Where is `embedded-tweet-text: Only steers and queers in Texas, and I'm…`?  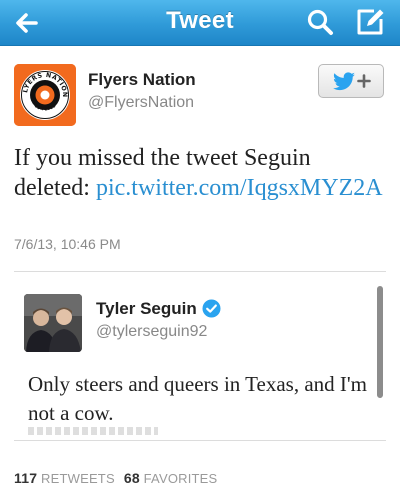 embedded-tweet-text: Only steers and queers in Texas, and I'm… is located at coordinates (198, 398).